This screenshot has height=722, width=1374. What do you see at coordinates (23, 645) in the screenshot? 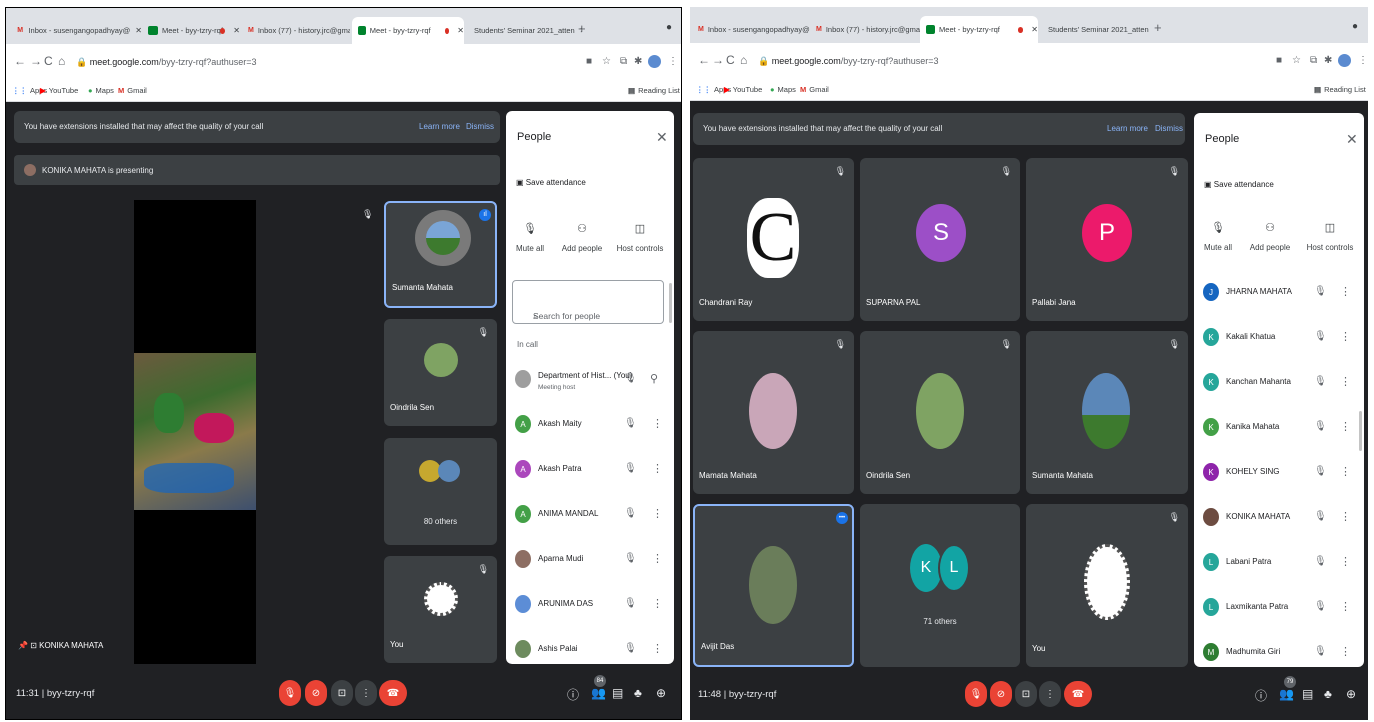
I see `pin-icon: 📌` at bounding box center [23, 645].